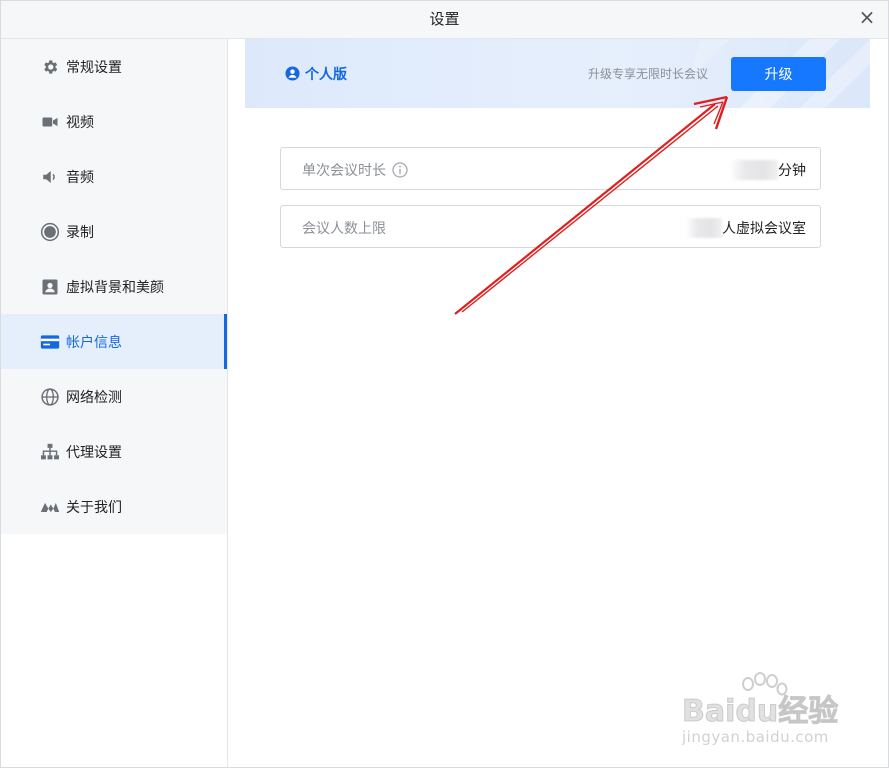  Describe the element at coordinates (80, 232) in the screenshot. I see `sidebar-item-label: 录制` at that location.